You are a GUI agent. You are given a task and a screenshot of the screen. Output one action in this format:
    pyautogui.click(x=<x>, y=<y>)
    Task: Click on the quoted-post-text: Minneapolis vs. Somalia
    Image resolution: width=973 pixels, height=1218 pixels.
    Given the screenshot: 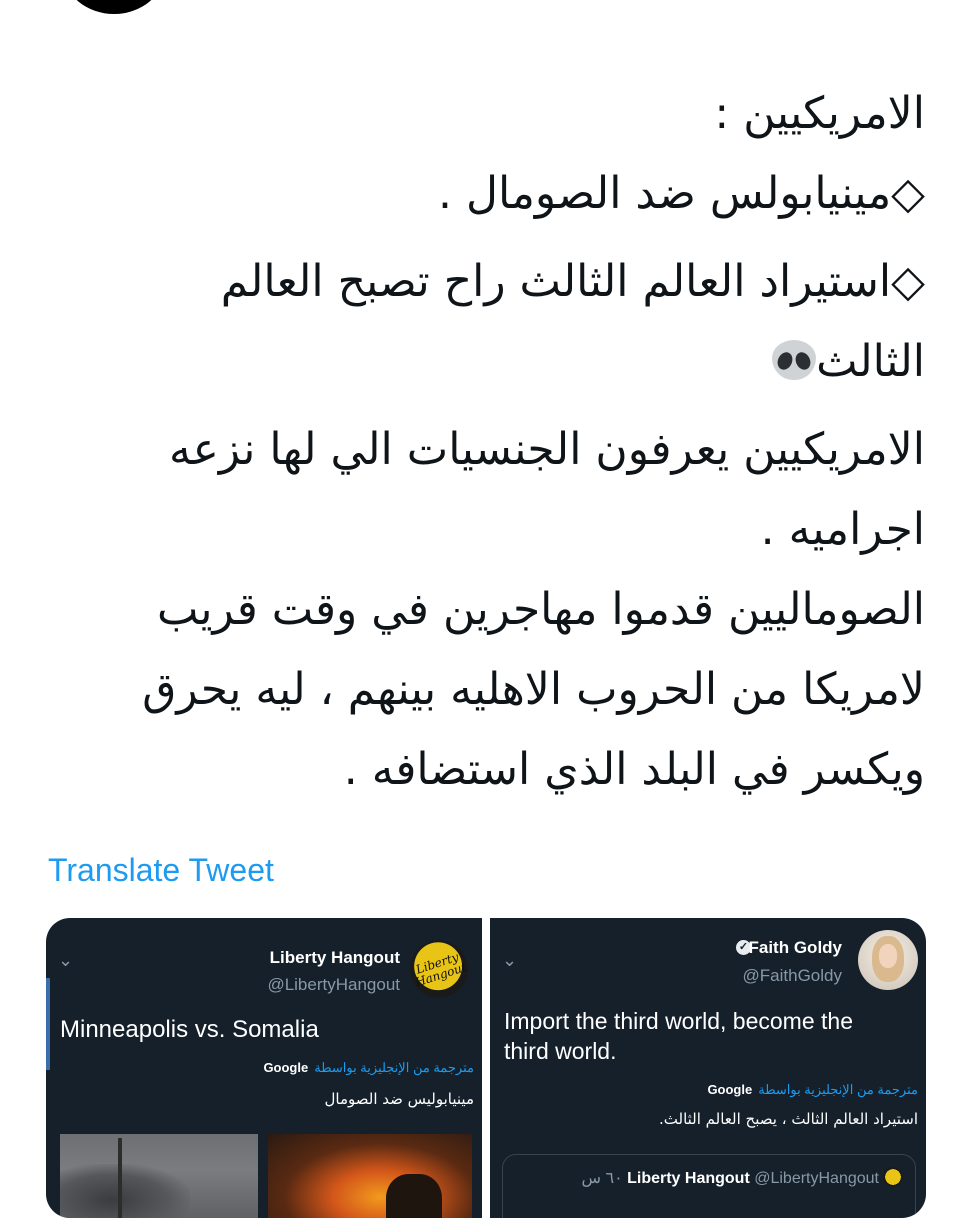 What is the action you would take?
    pyautogui.click(x=189, y=1029)
    